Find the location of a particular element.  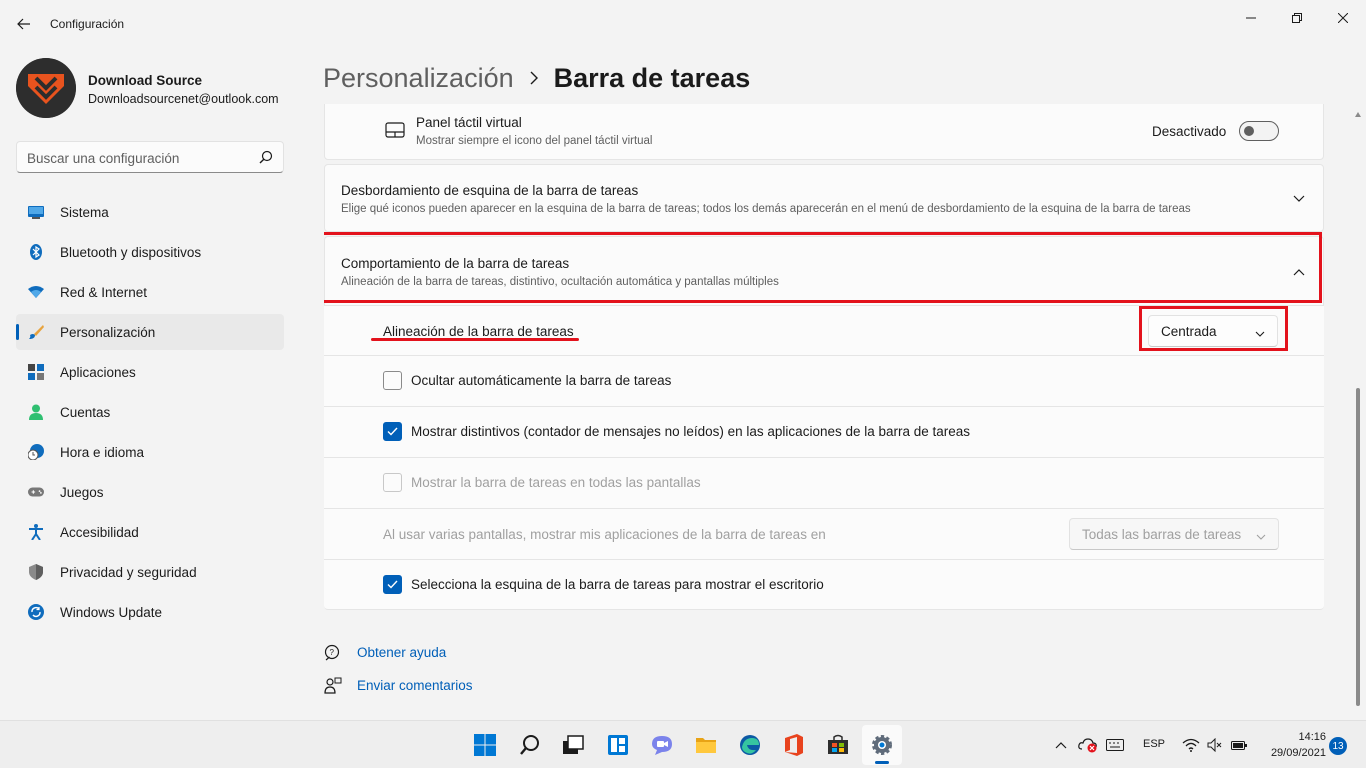

wifi-status-icon is located at coordinates (1191, 745).